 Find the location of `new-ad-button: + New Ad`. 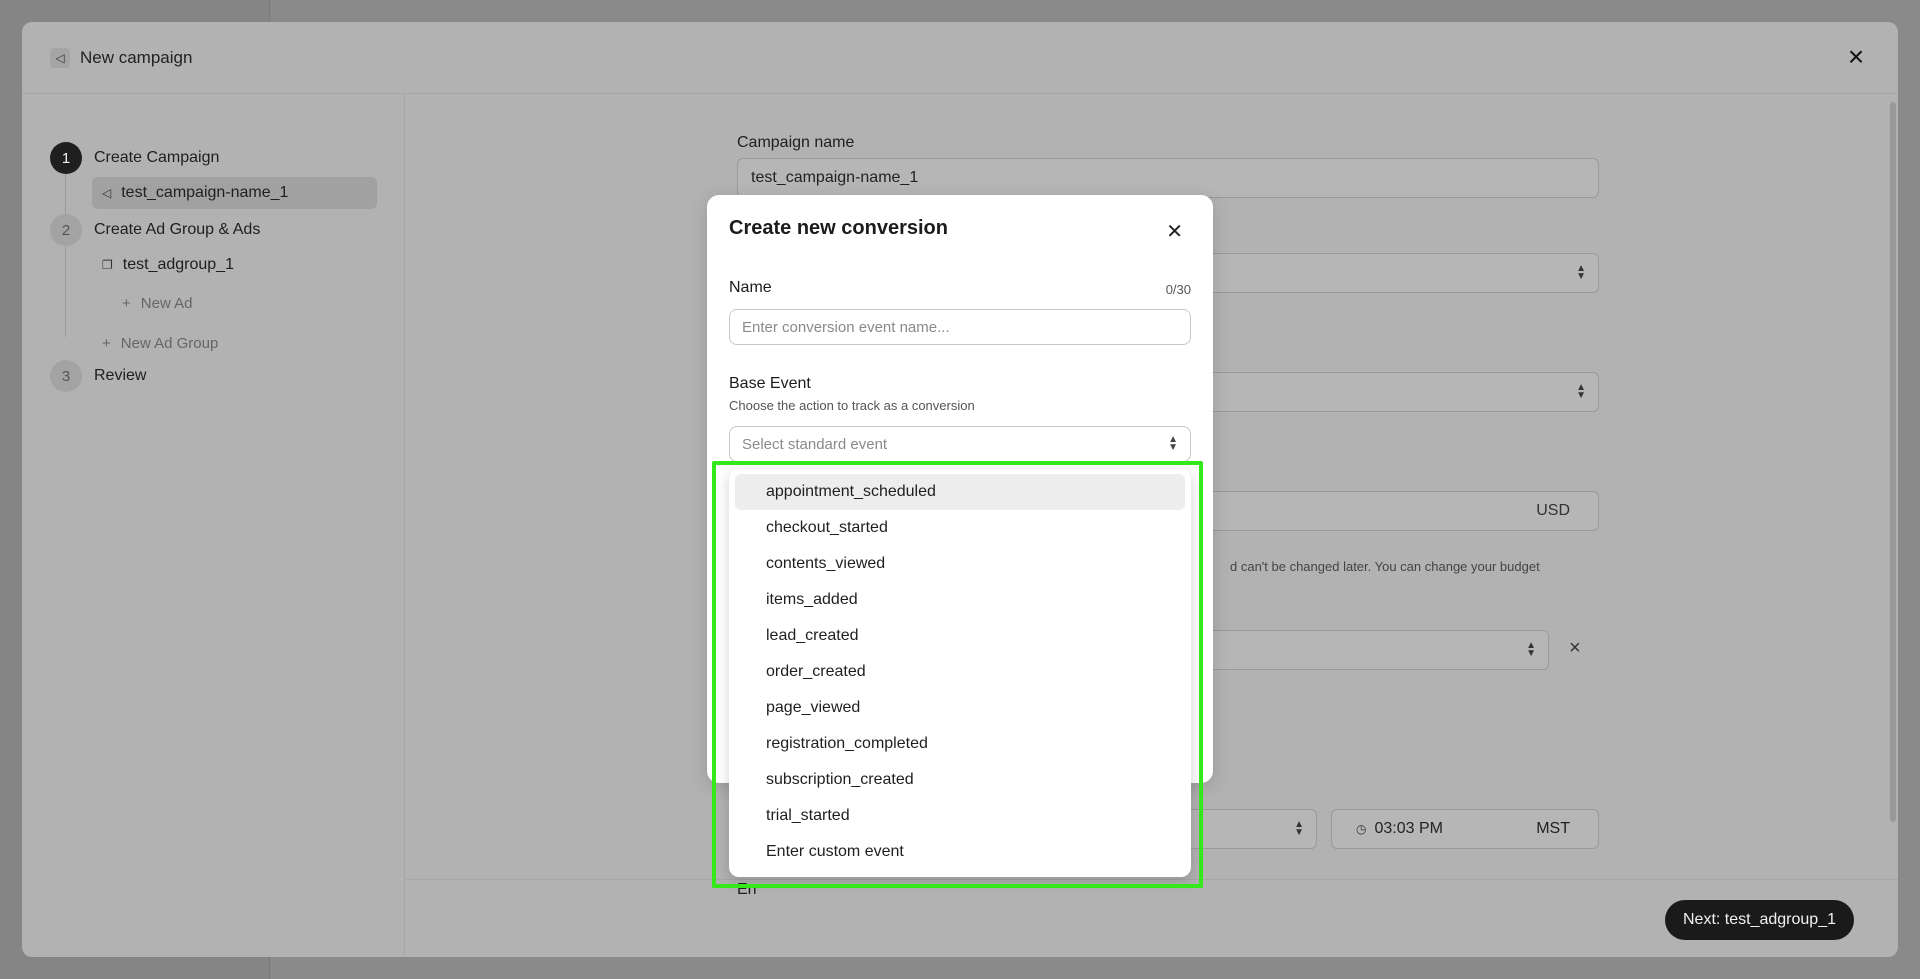

new-ad-button: + New Ad is located at coordinates (157, 303).